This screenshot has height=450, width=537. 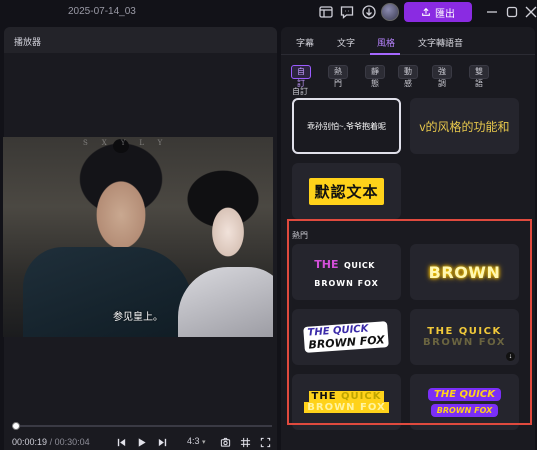 What do you see at coordinates (408, 76) in the screenshot?
I see `filter-dynamic: 動感` at bounding box center [408, 76].